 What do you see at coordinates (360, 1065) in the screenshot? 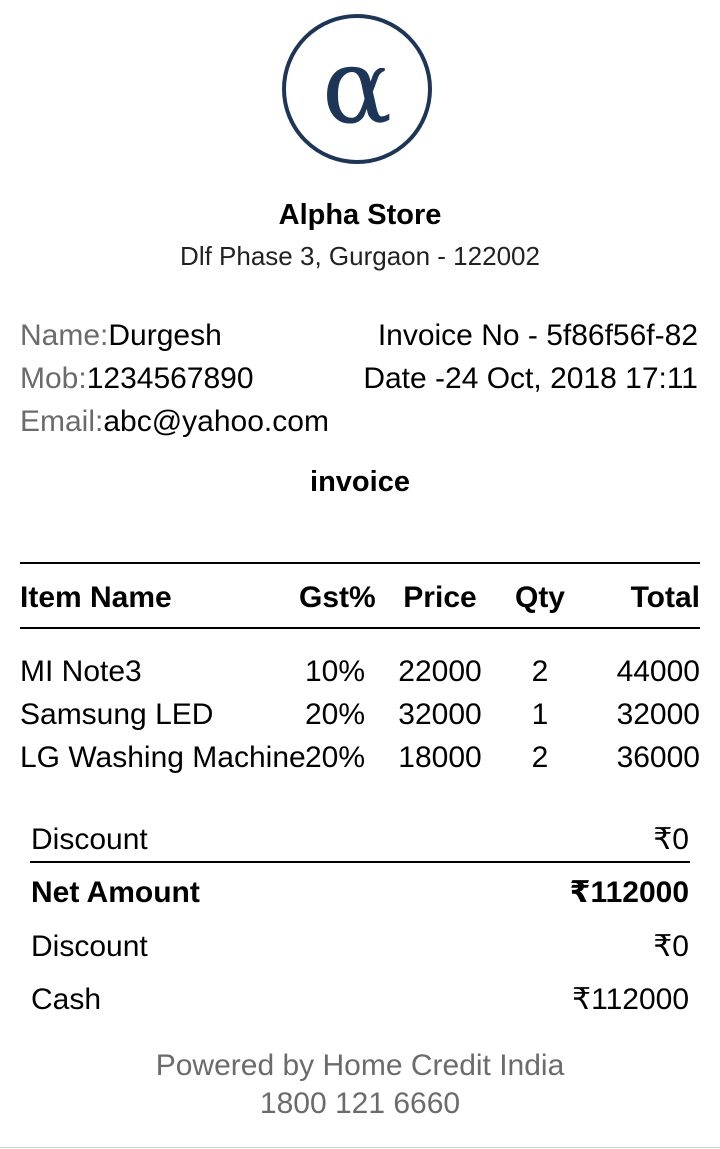
I see `powered-by-text: Powered by Home Credit India` at bounding box center [360, 1065].